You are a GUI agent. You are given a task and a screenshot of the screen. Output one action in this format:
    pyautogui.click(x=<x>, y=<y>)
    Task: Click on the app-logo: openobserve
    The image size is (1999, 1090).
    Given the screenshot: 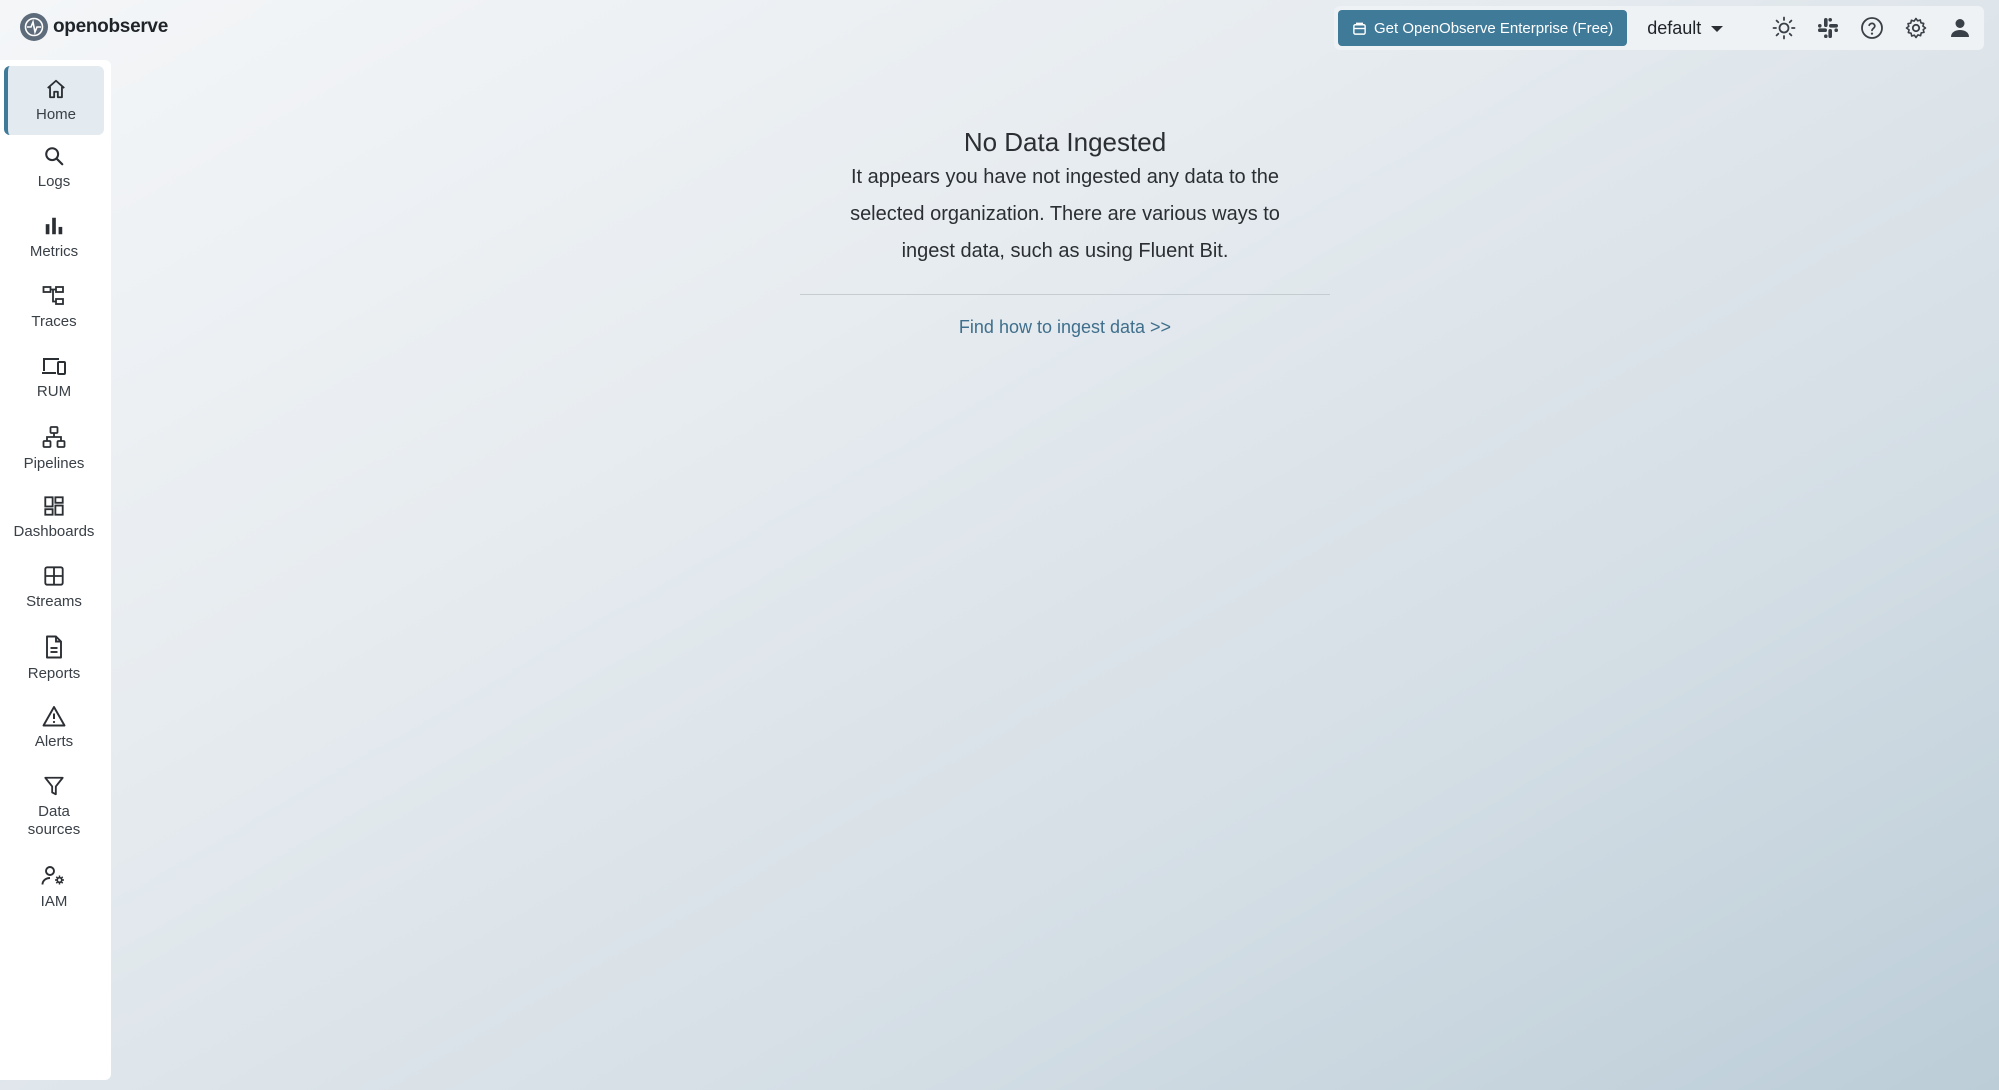 What is the action you would take?
    pyautogui.click(x=94, y=27)
    